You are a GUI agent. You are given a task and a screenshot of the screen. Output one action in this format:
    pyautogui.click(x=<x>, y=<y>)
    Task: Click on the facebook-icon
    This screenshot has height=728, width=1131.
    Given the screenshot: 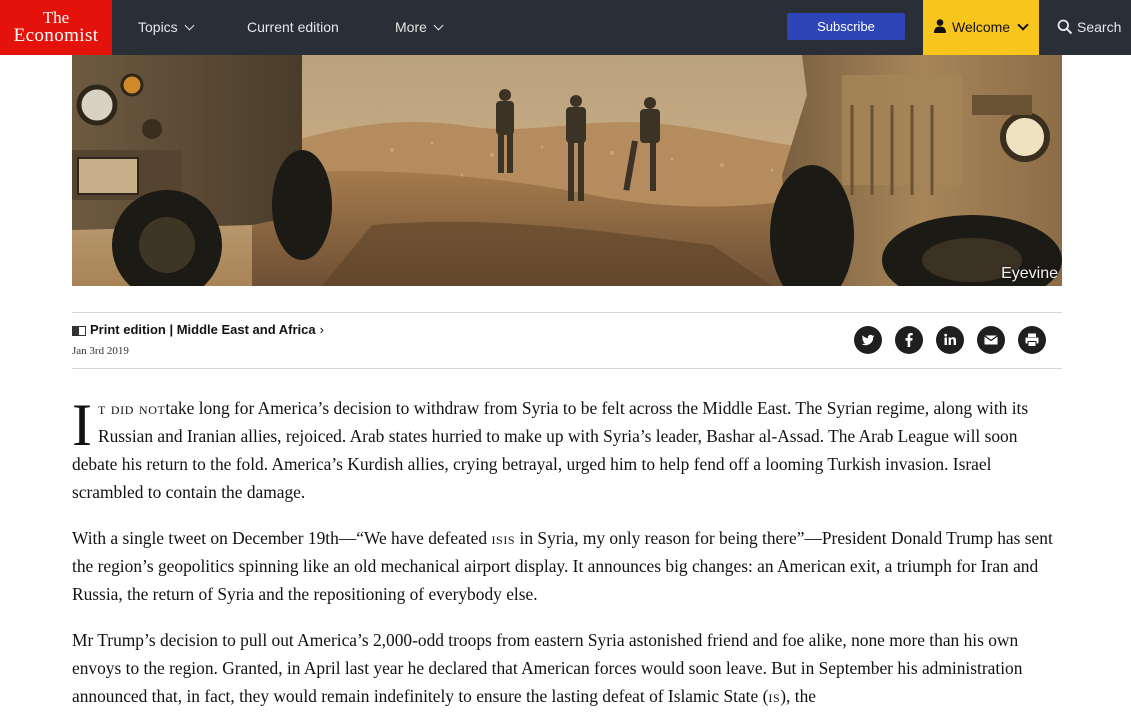 What is the action you would take?
    pyautogui.click(x=909, y=340)
    